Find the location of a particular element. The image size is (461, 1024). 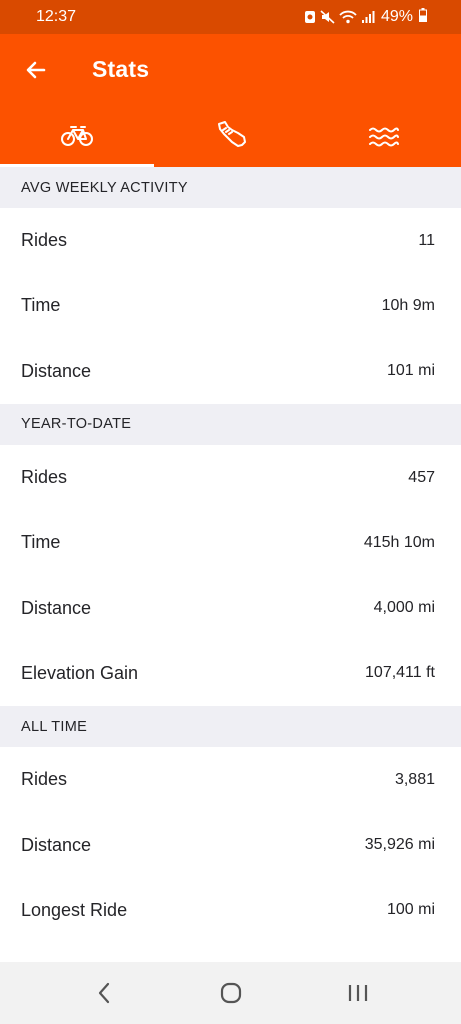

section-header-ytd: YEAR-TO-DATE is located at coordinates (230, 424).